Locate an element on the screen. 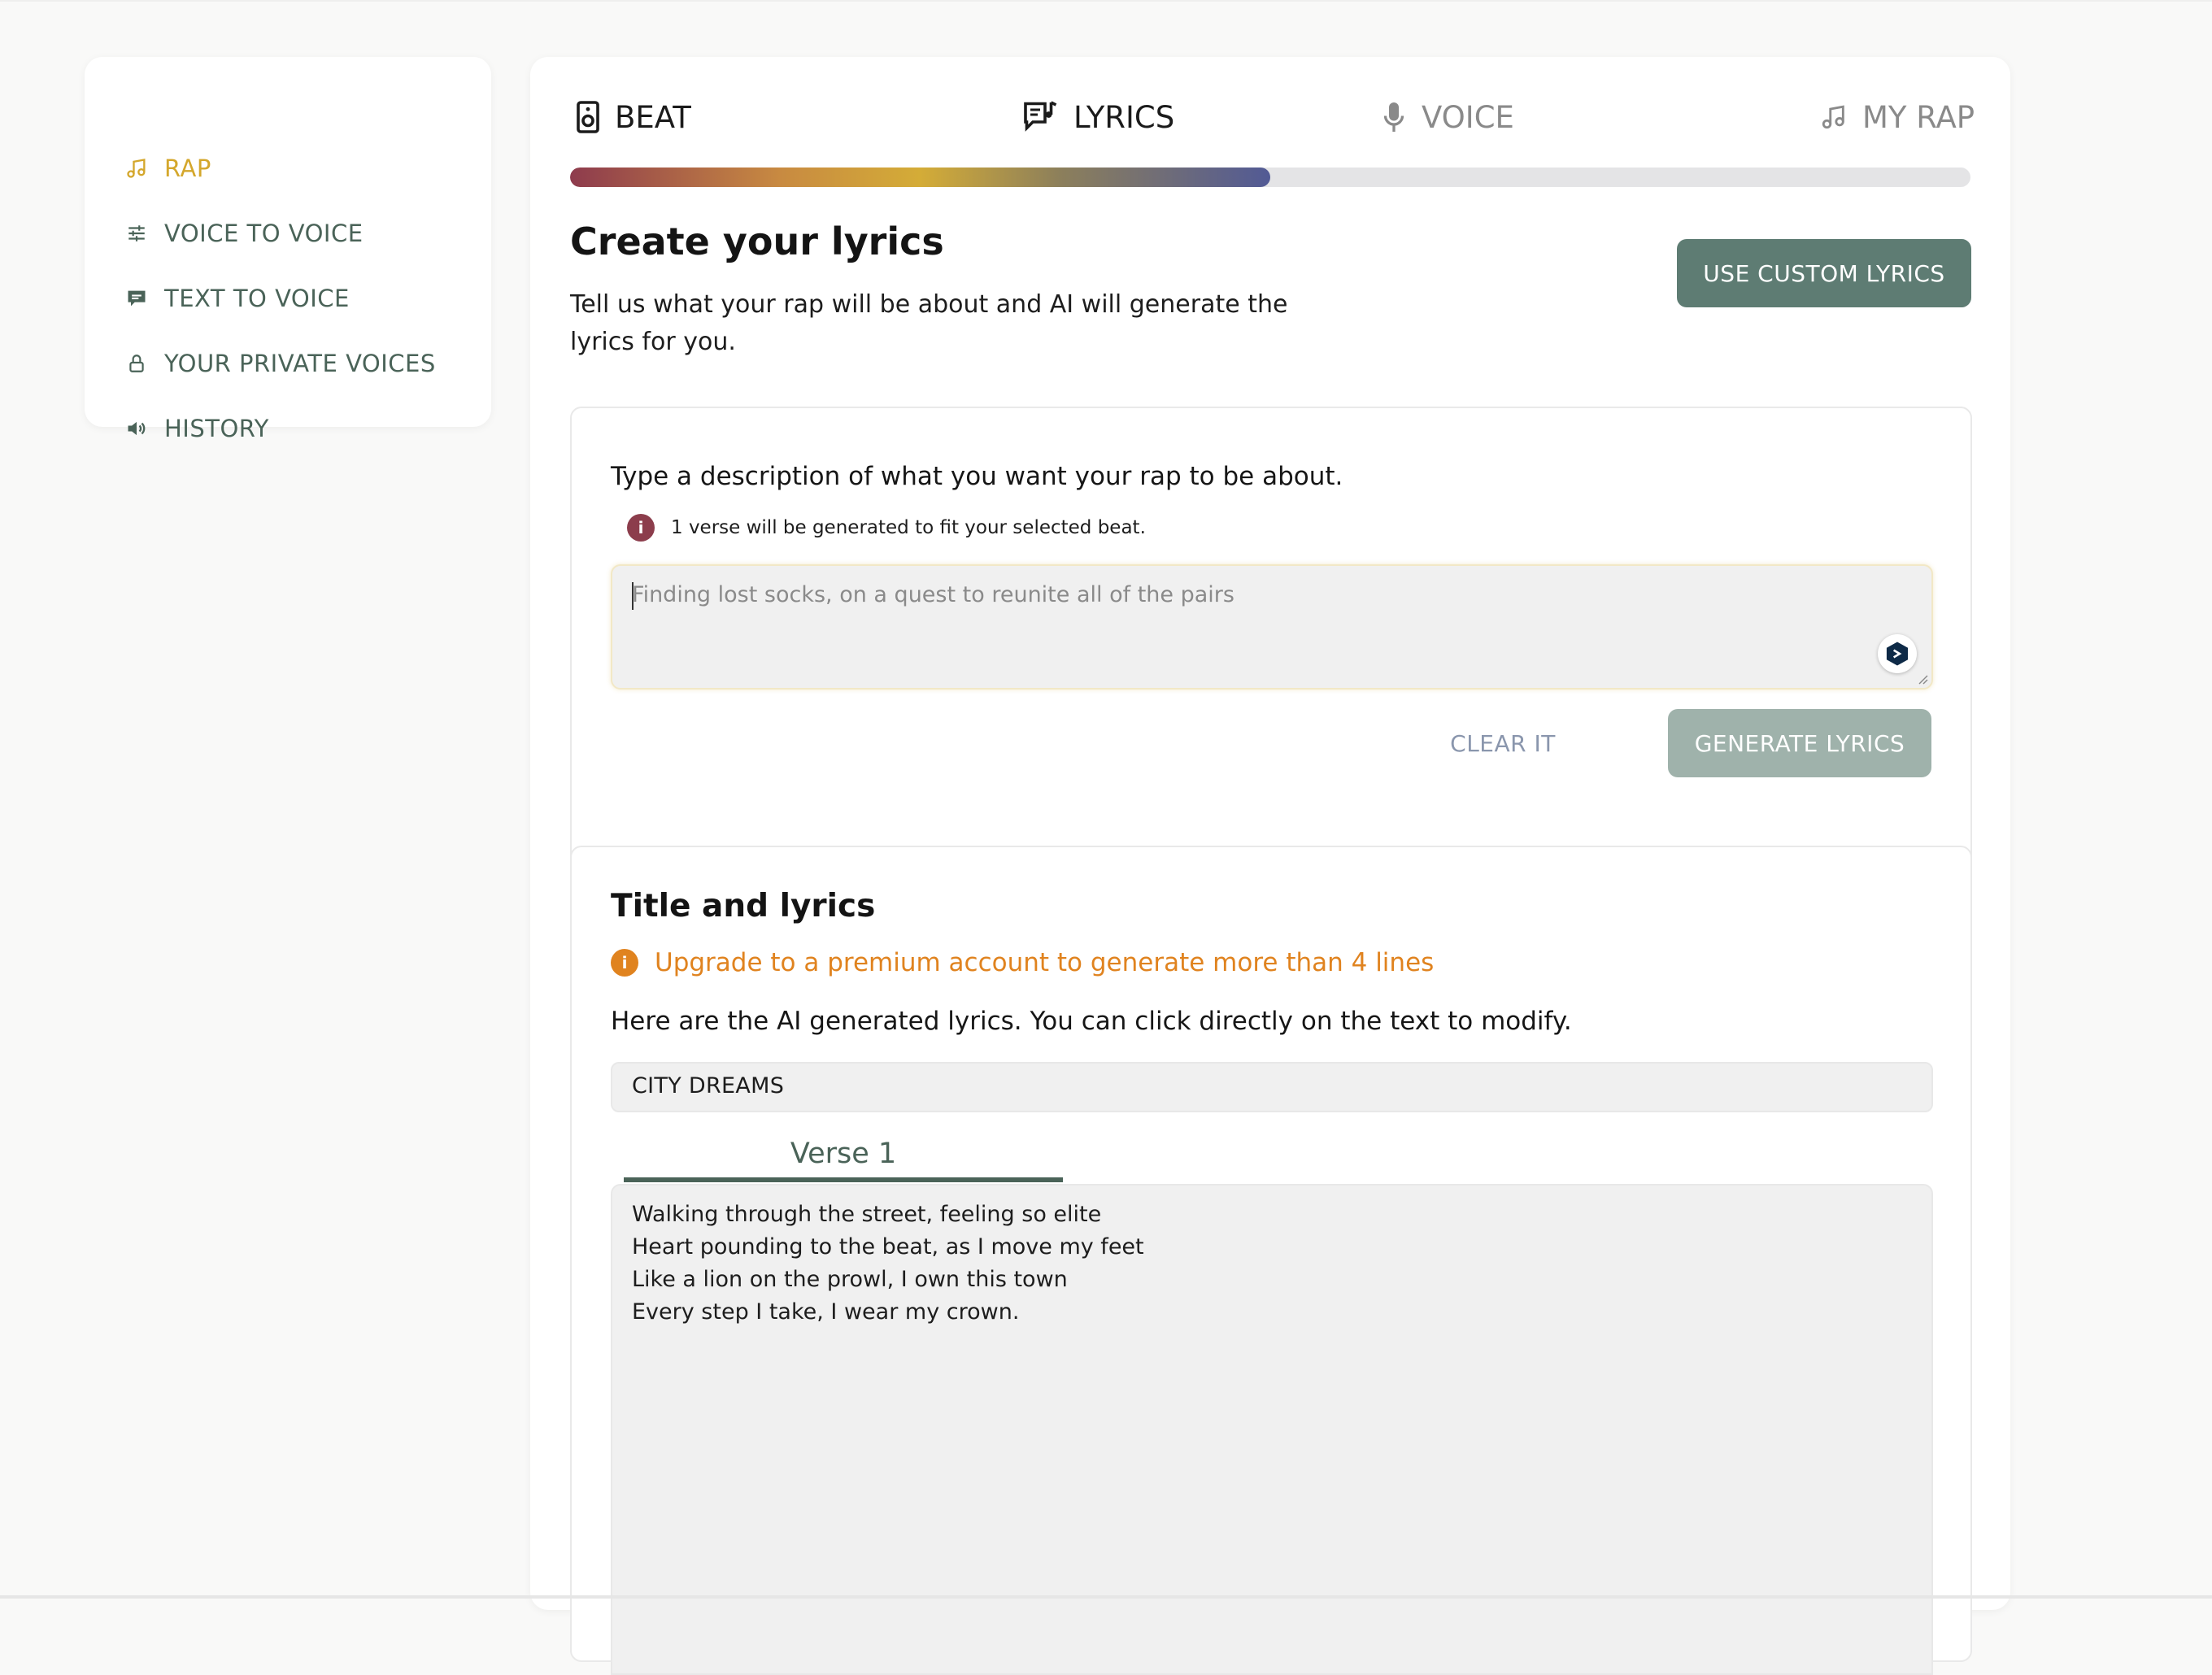 The height and width of the screenshot is (1675, 2212). sidebar-item-private-voices: YOUR PRIVATE VOICES is located at coordinates (280, 363).